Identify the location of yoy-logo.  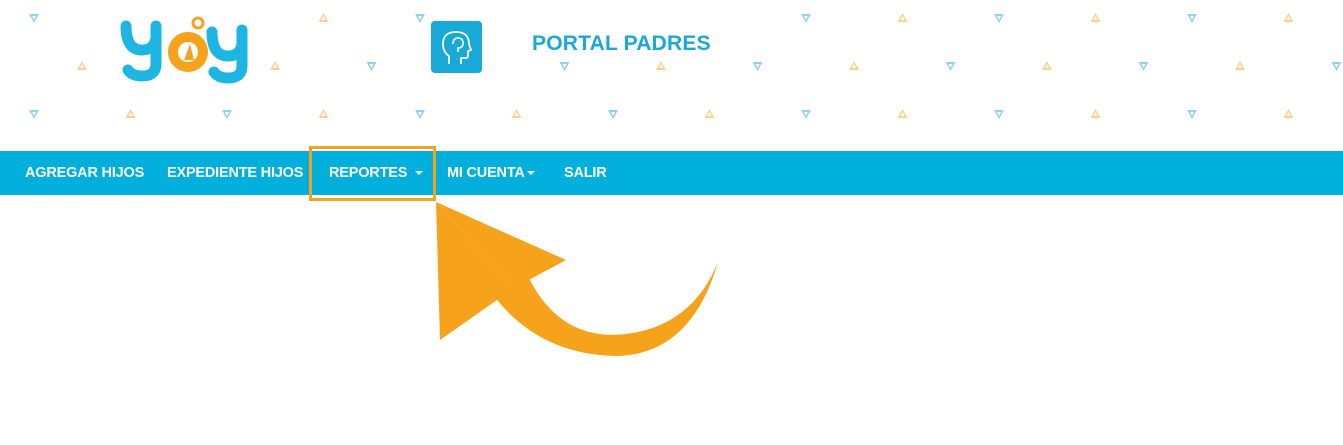
(190, 49).